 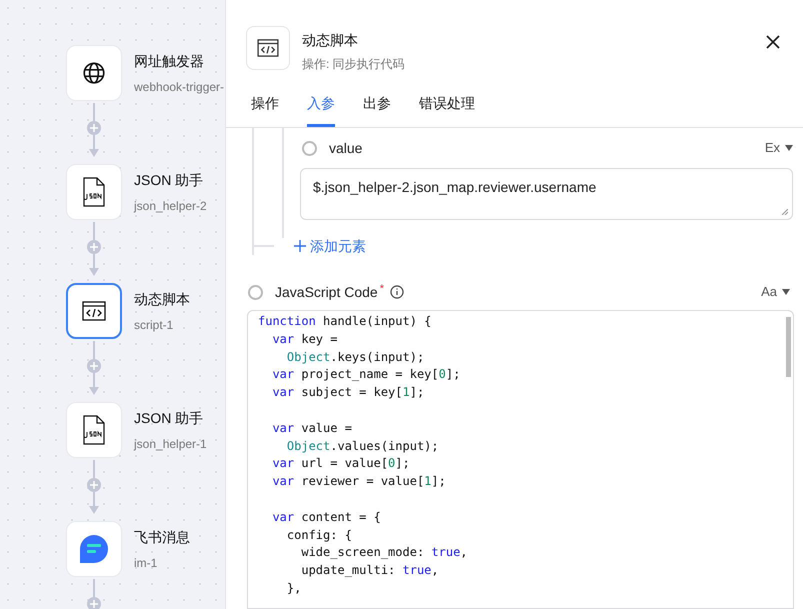 What do you see at coordinates (265, 110) in the screenshot?
I see `panel-tab: 操作` at bounding box center [265, 110].